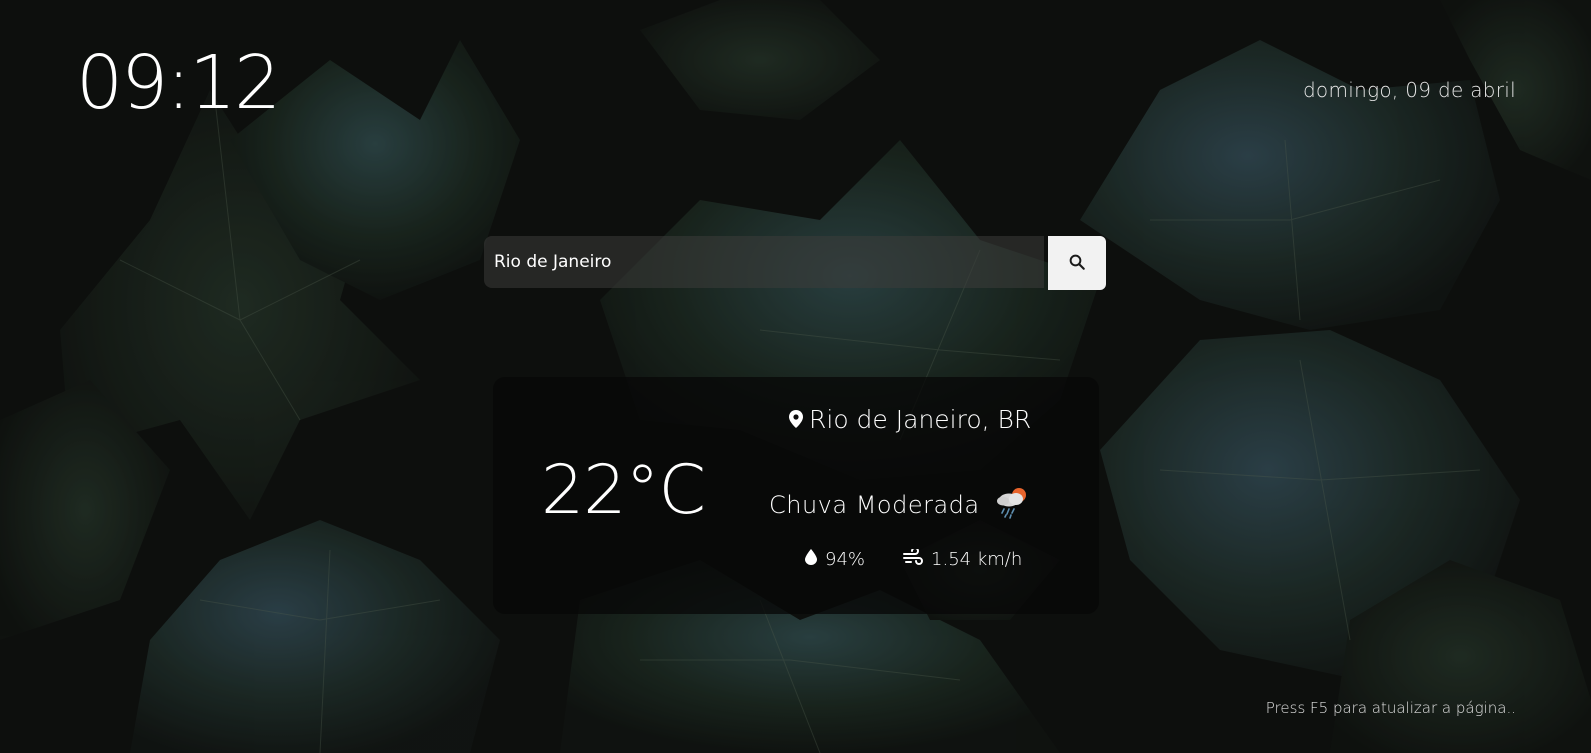 The width and height of the screenshot is (1591, 753). What do you see at coordinates (874, 505) in the screenshot?
I see `condition-text: Chuva Moderada` at bounding box center [874, 505].